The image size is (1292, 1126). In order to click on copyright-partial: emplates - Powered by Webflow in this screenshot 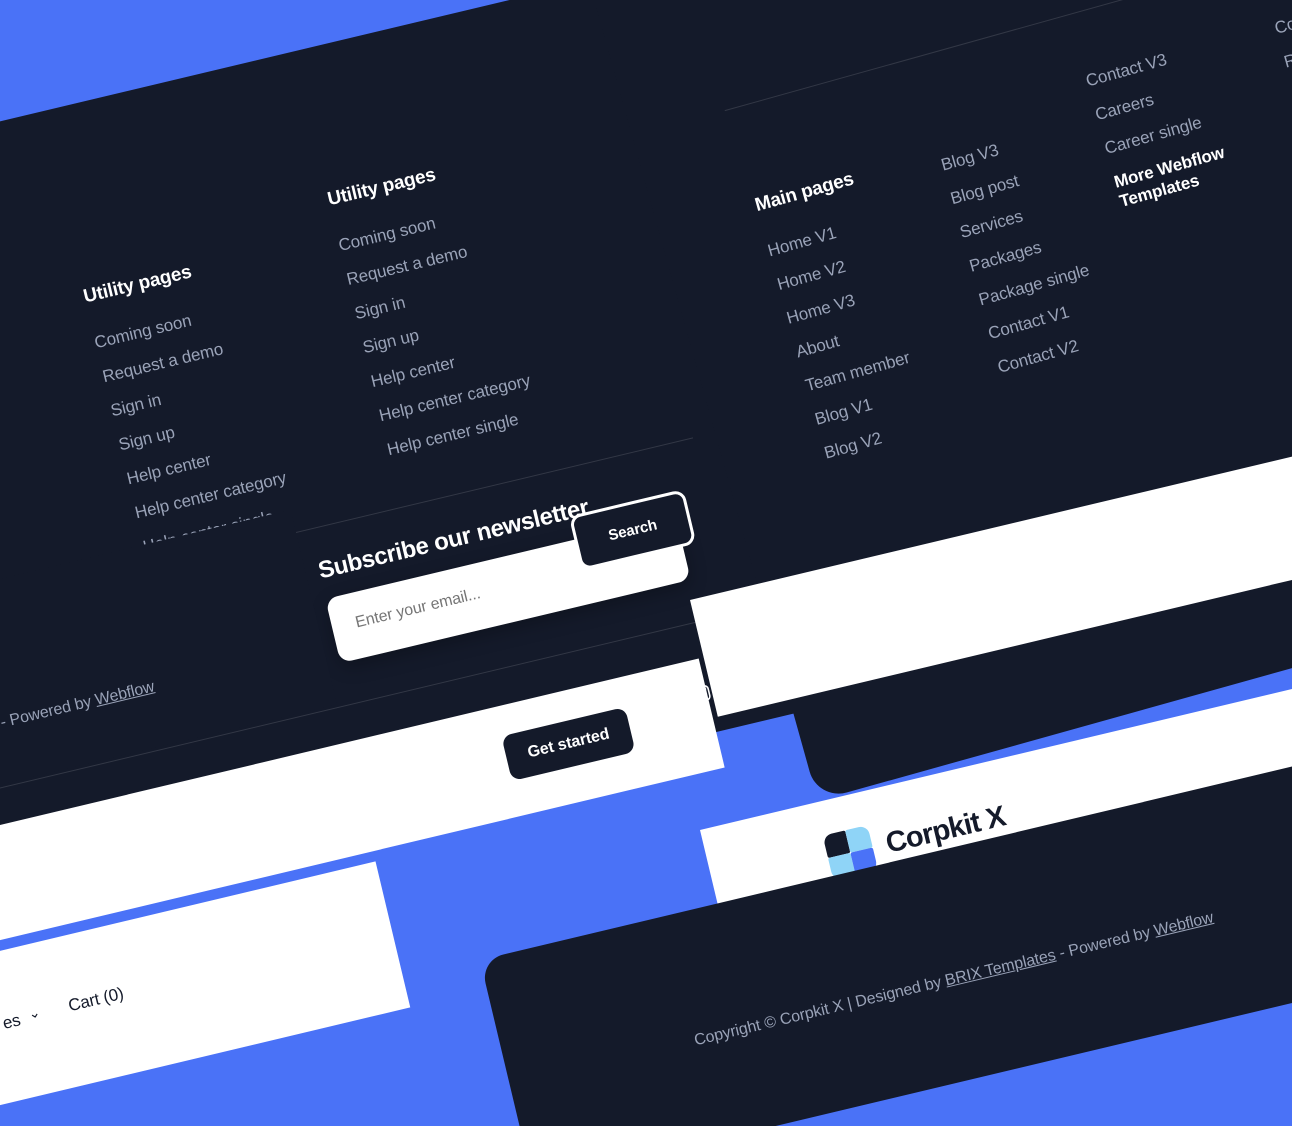, I will do `click(78, 713)`.